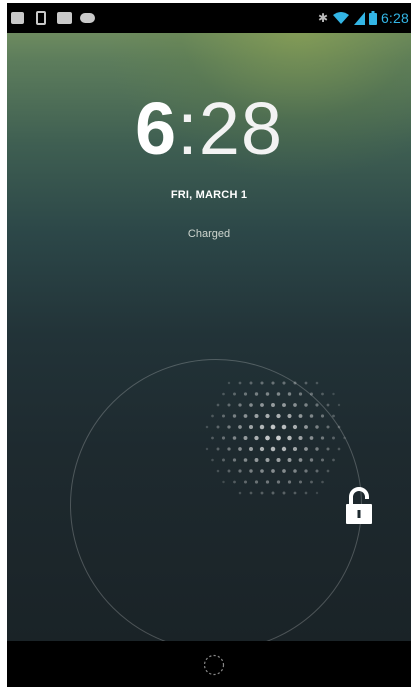 This screenshot has width=414, height=688. I want to click on unlock-icon, so click(359, 507).